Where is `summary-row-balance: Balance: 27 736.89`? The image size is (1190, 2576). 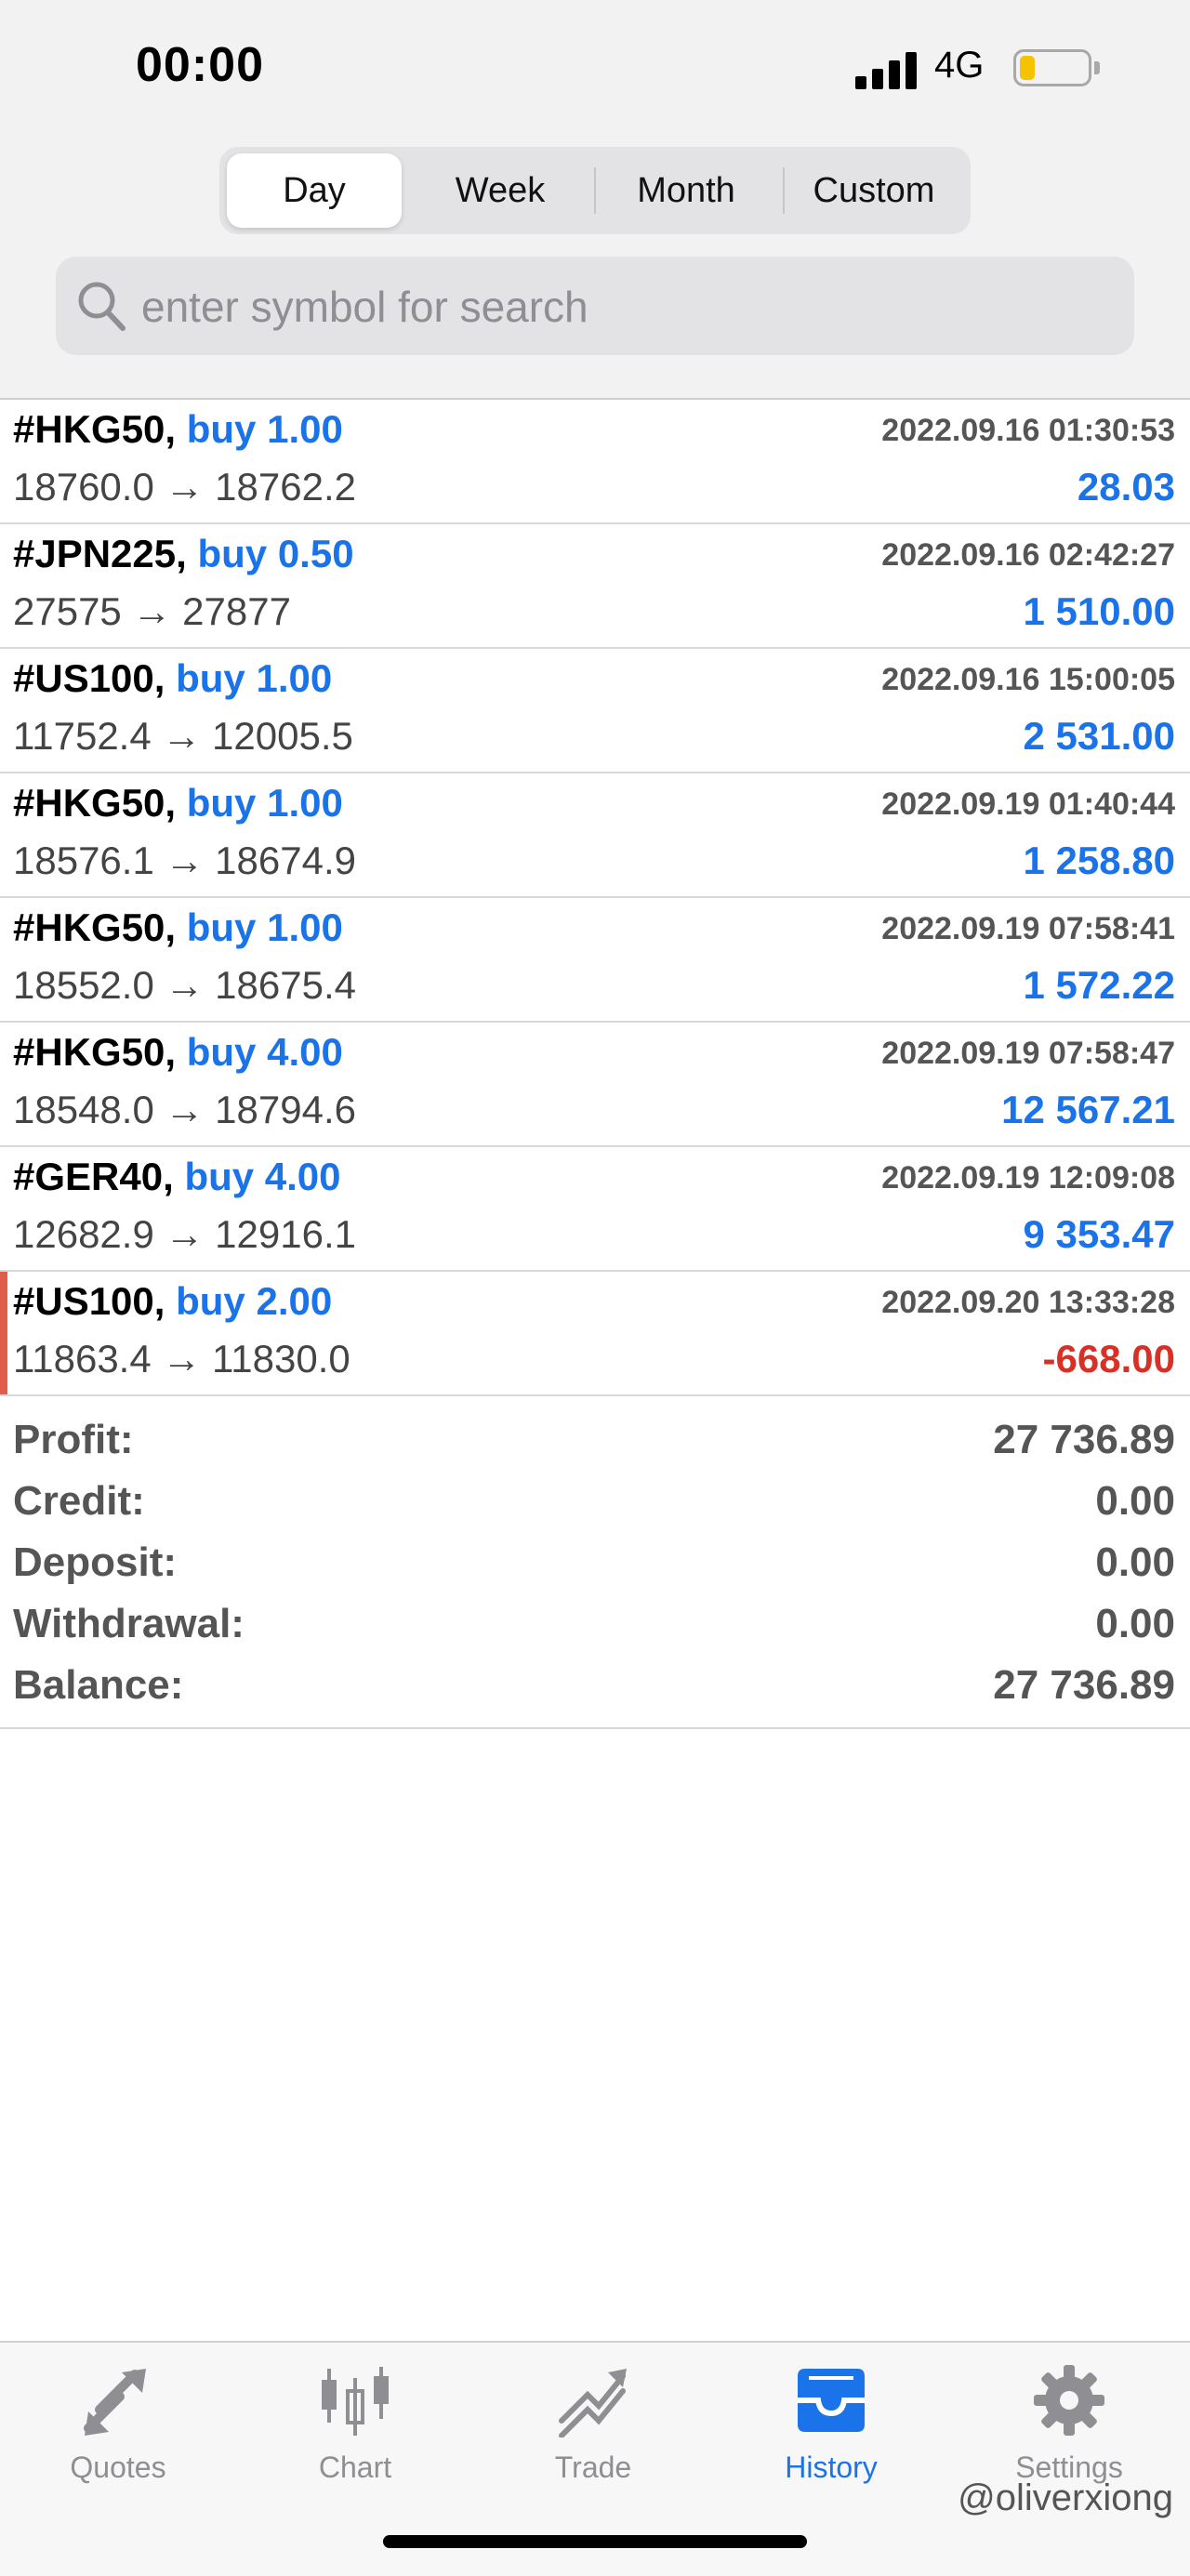 summary-row-balance: Balance: 27 736.89 is located at coordinates (594, 1693).